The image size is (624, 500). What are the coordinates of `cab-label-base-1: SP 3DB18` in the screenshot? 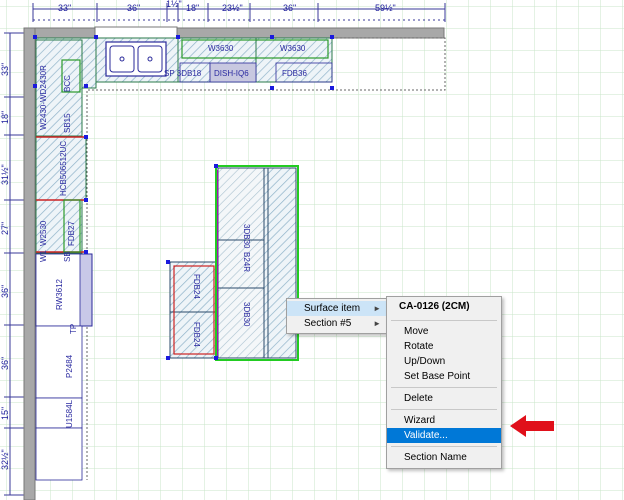 It's located at (183, 73).